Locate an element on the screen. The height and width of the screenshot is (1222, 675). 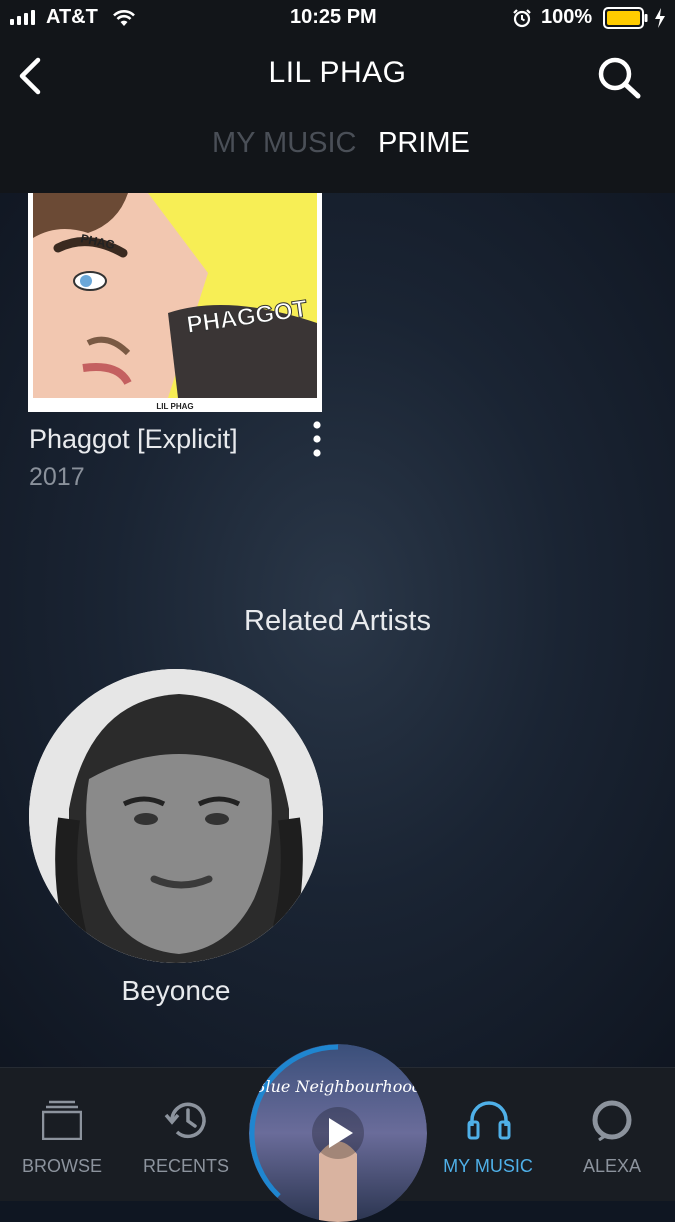
artist-name: Beyonce is located at coordinates (176, 991).